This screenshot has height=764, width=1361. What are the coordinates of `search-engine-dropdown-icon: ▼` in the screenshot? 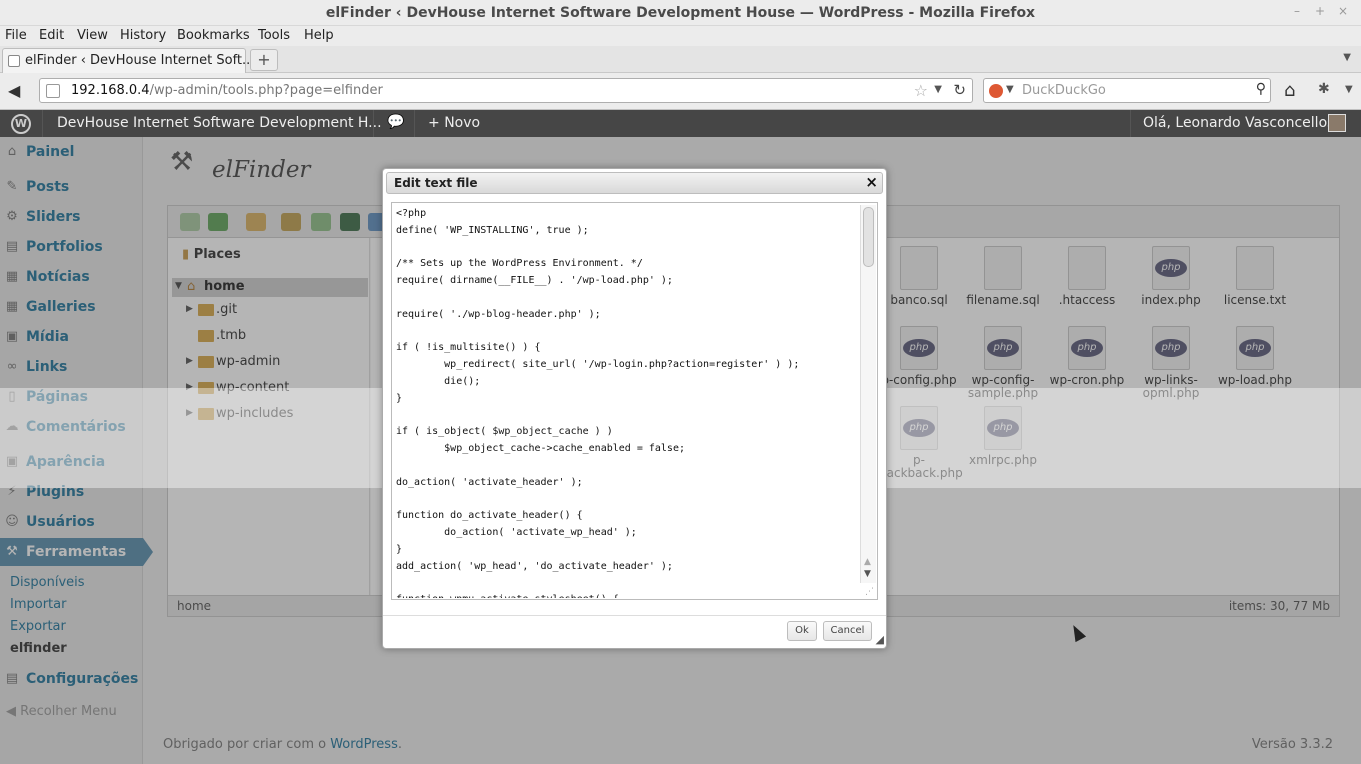 It's located at (1010, 89).